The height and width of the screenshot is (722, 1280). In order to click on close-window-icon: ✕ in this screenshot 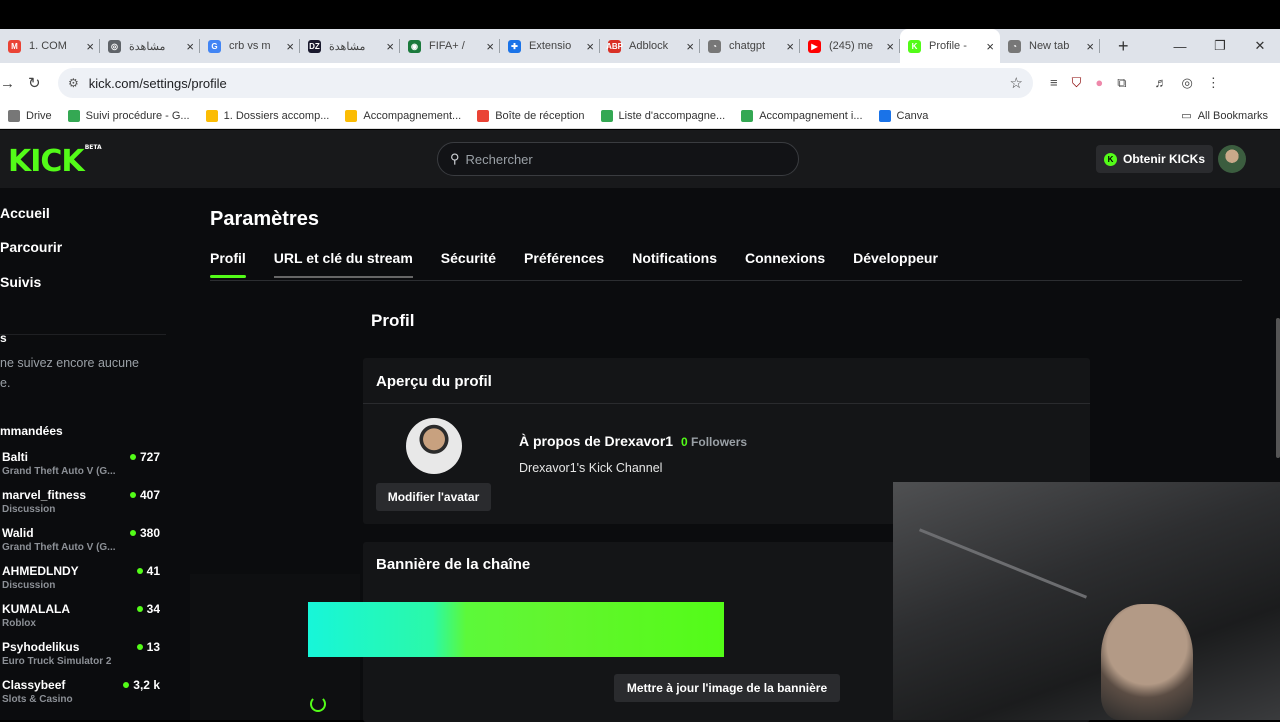, I will do `click(1260, 46)`.